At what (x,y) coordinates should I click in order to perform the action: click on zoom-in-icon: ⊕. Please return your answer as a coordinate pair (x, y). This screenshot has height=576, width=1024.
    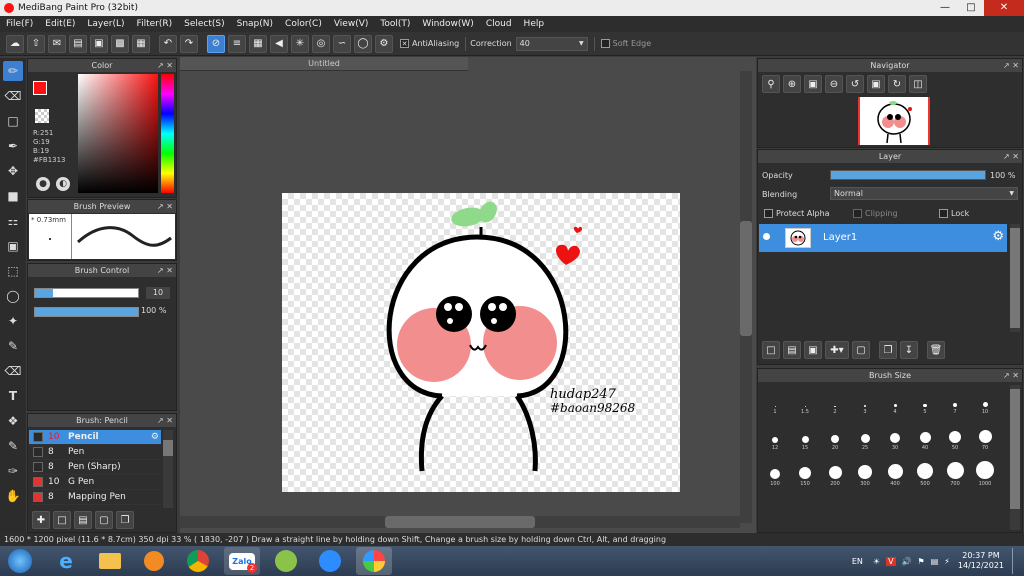
    Looking at the image, I should click on (792, 84).